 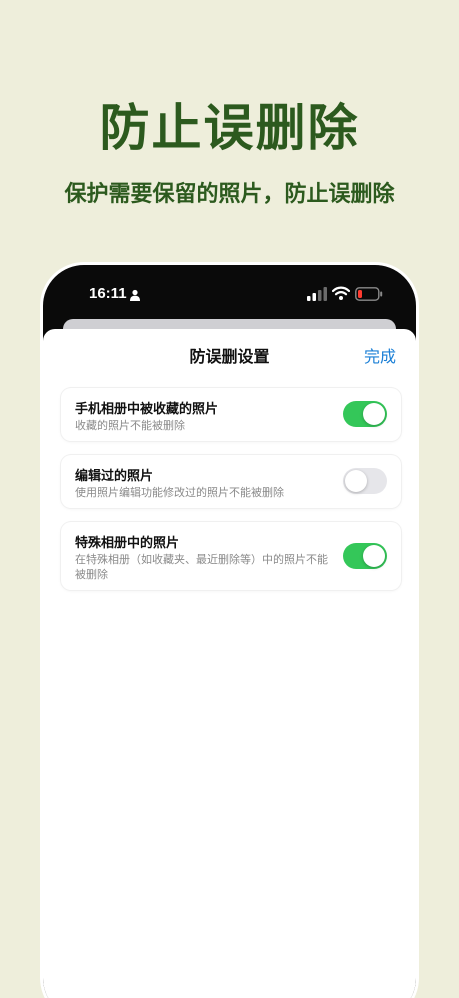 I want to click on status-bar: 16:11, so click(x=229, y=295).